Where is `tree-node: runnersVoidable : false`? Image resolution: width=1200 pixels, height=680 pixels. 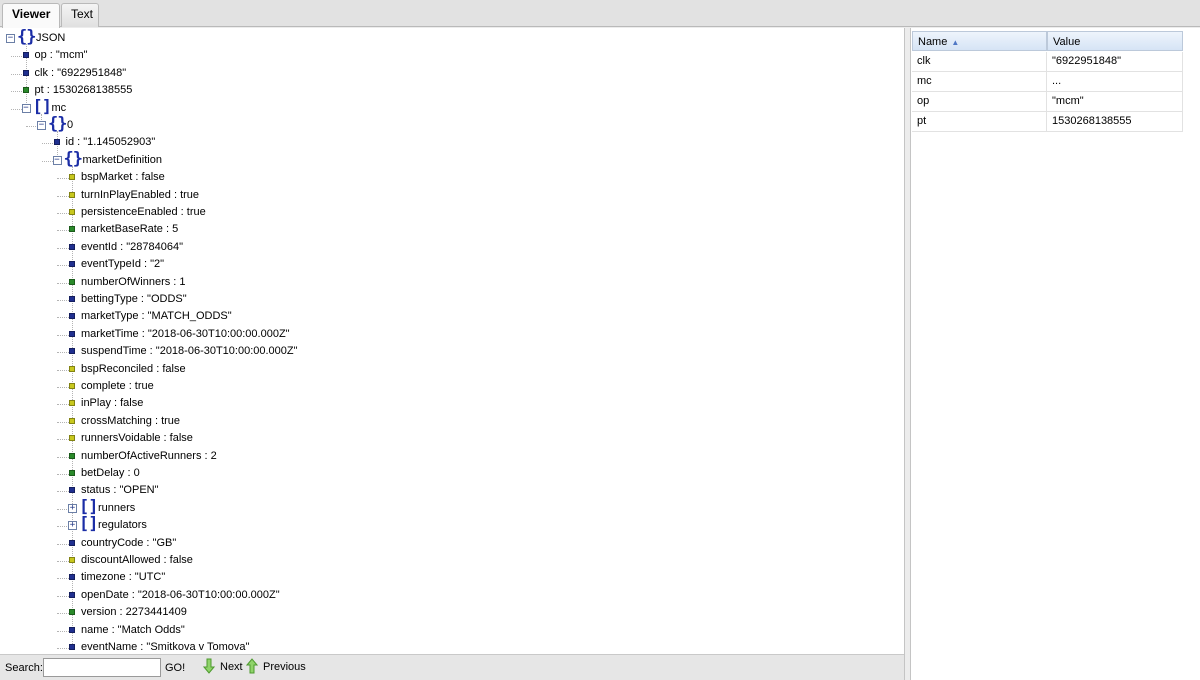
tree-node: runnersVoidable : false is located at coordinates (450, 438).